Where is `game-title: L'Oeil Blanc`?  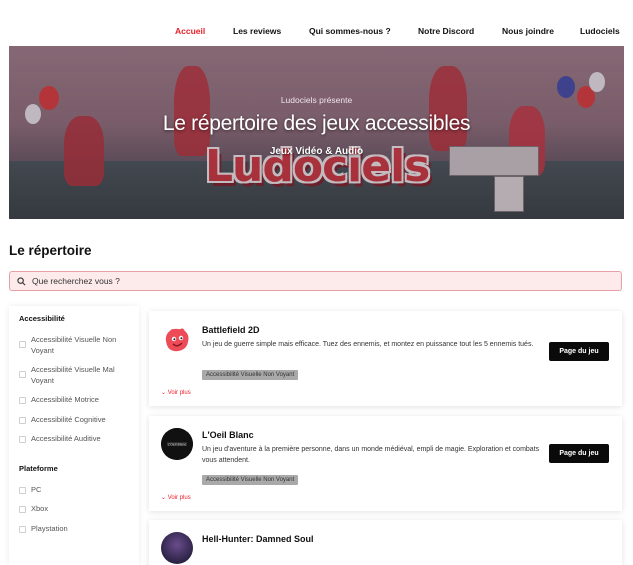
game-title: L'Oeil Blanc is located at coordinates (228, 435).